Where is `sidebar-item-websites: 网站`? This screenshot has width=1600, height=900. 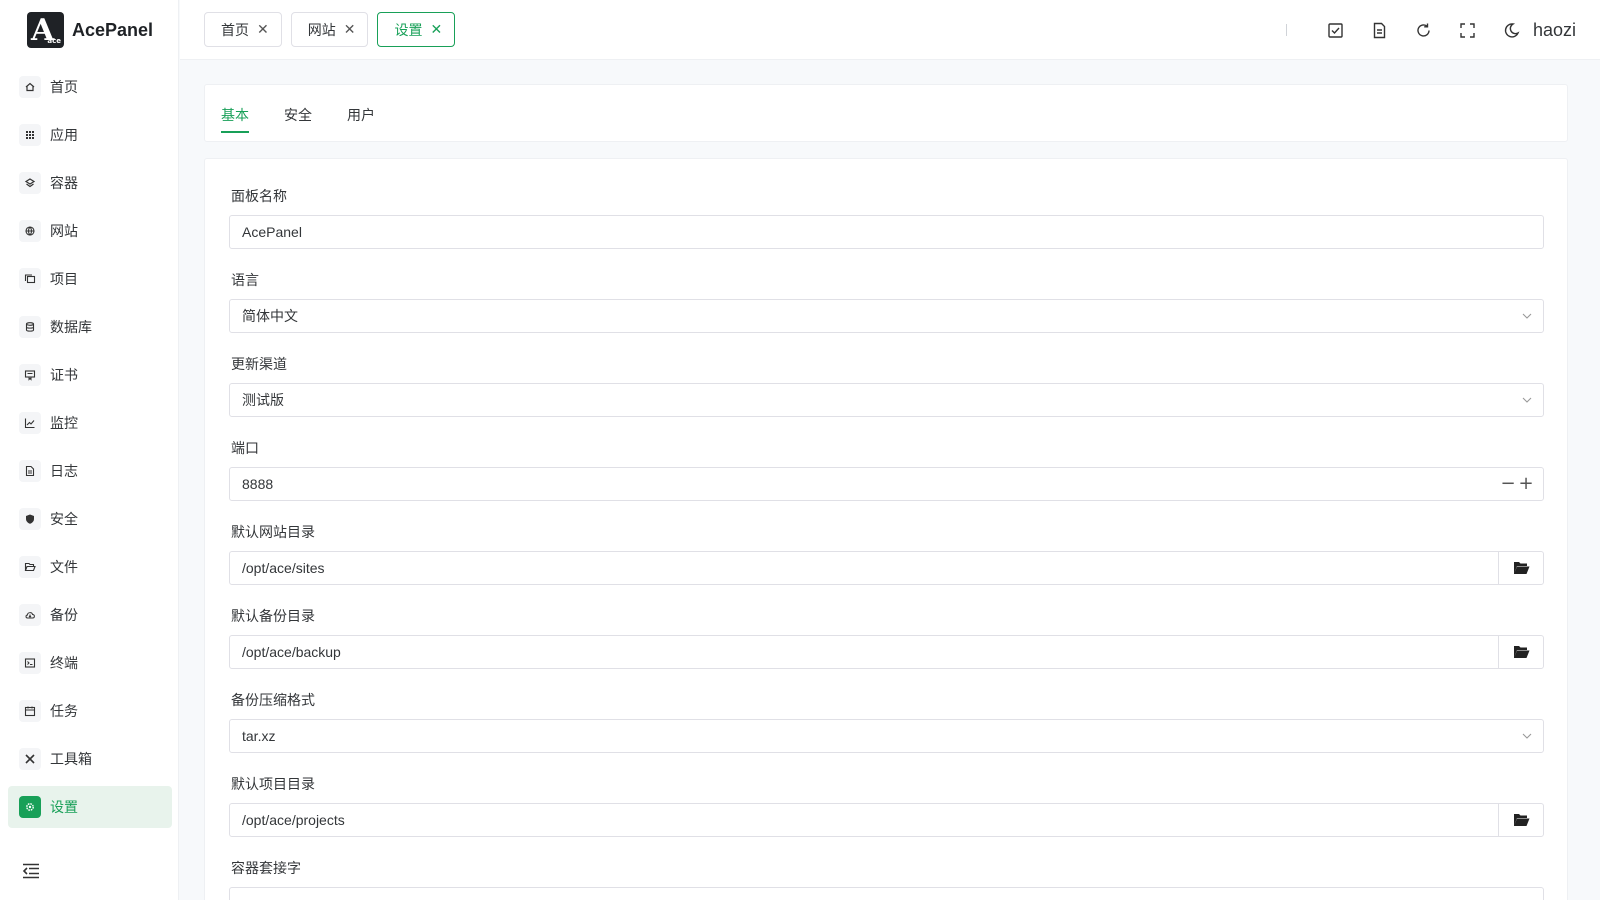 sidebar-item-websites: 网站 is located at coordinates (90, 231).